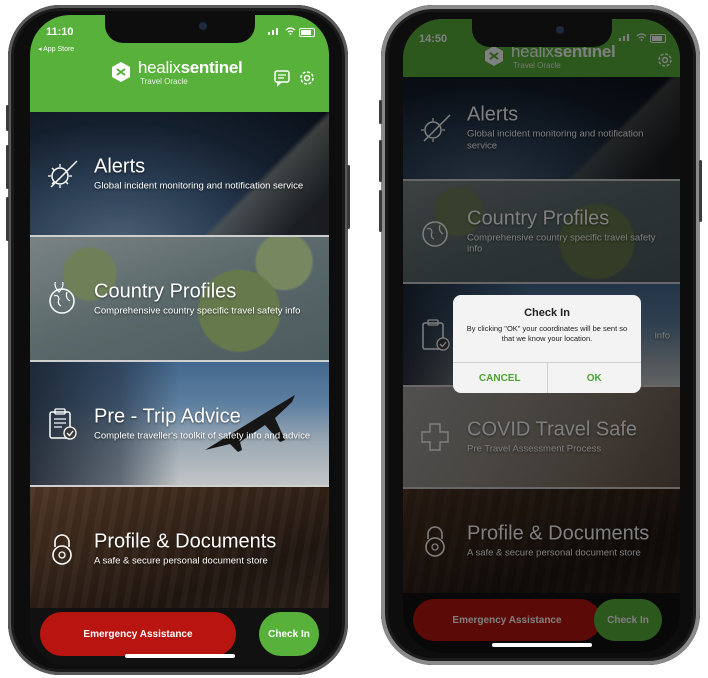  I want to click on gear-icon, so click(307, 78).